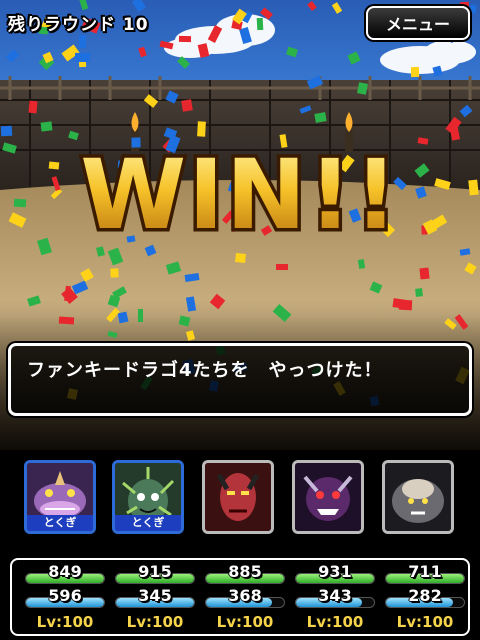  I want to click on win-banner: WIN!!, so click(239, 193).